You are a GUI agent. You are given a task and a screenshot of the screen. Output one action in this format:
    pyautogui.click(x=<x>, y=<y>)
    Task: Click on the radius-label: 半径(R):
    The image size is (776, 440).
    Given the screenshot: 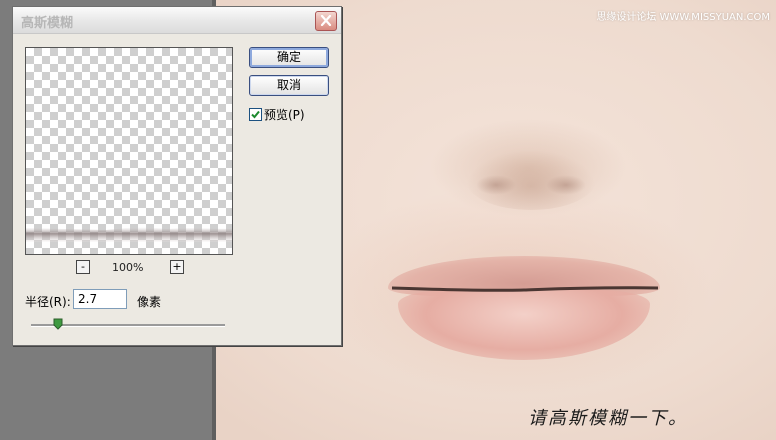 What is the action you would take?
    pyautogui.click(x=48, y=302)
    